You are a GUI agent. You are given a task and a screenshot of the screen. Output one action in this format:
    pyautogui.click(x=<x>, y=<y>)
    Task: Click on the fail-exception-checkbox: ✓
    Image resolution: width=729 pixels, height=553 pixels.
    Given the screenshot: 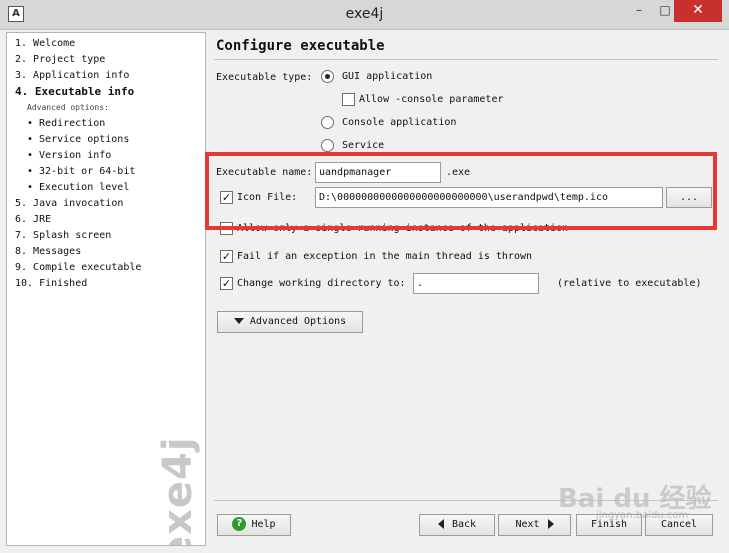 What is the action you would take?
    pyautogui.click(x=226, y=256)
    